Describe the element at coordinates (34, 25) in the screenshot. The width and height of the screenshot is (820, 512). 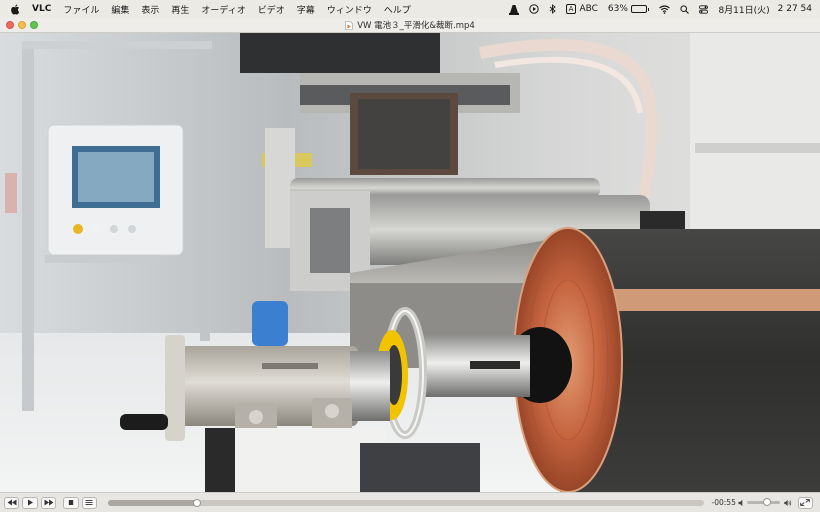
I see `zoom-window-button` at that location.